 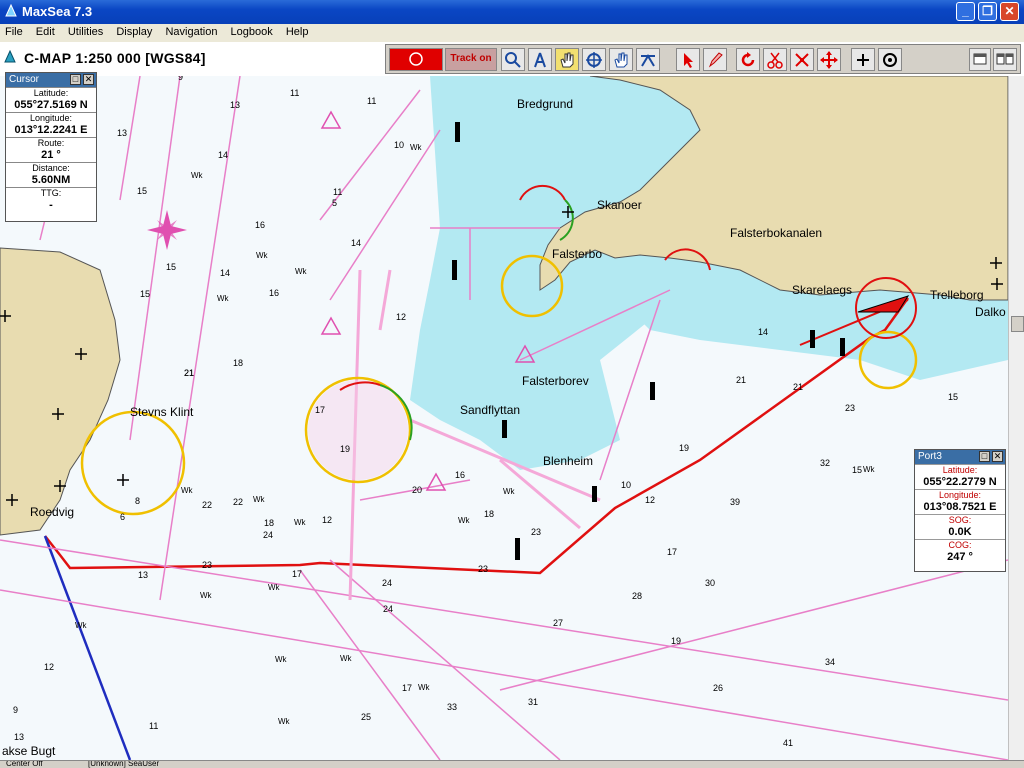 I want to click on port3-panel-titlebar: Port3 □ ✕, so click(x=960, y=457).